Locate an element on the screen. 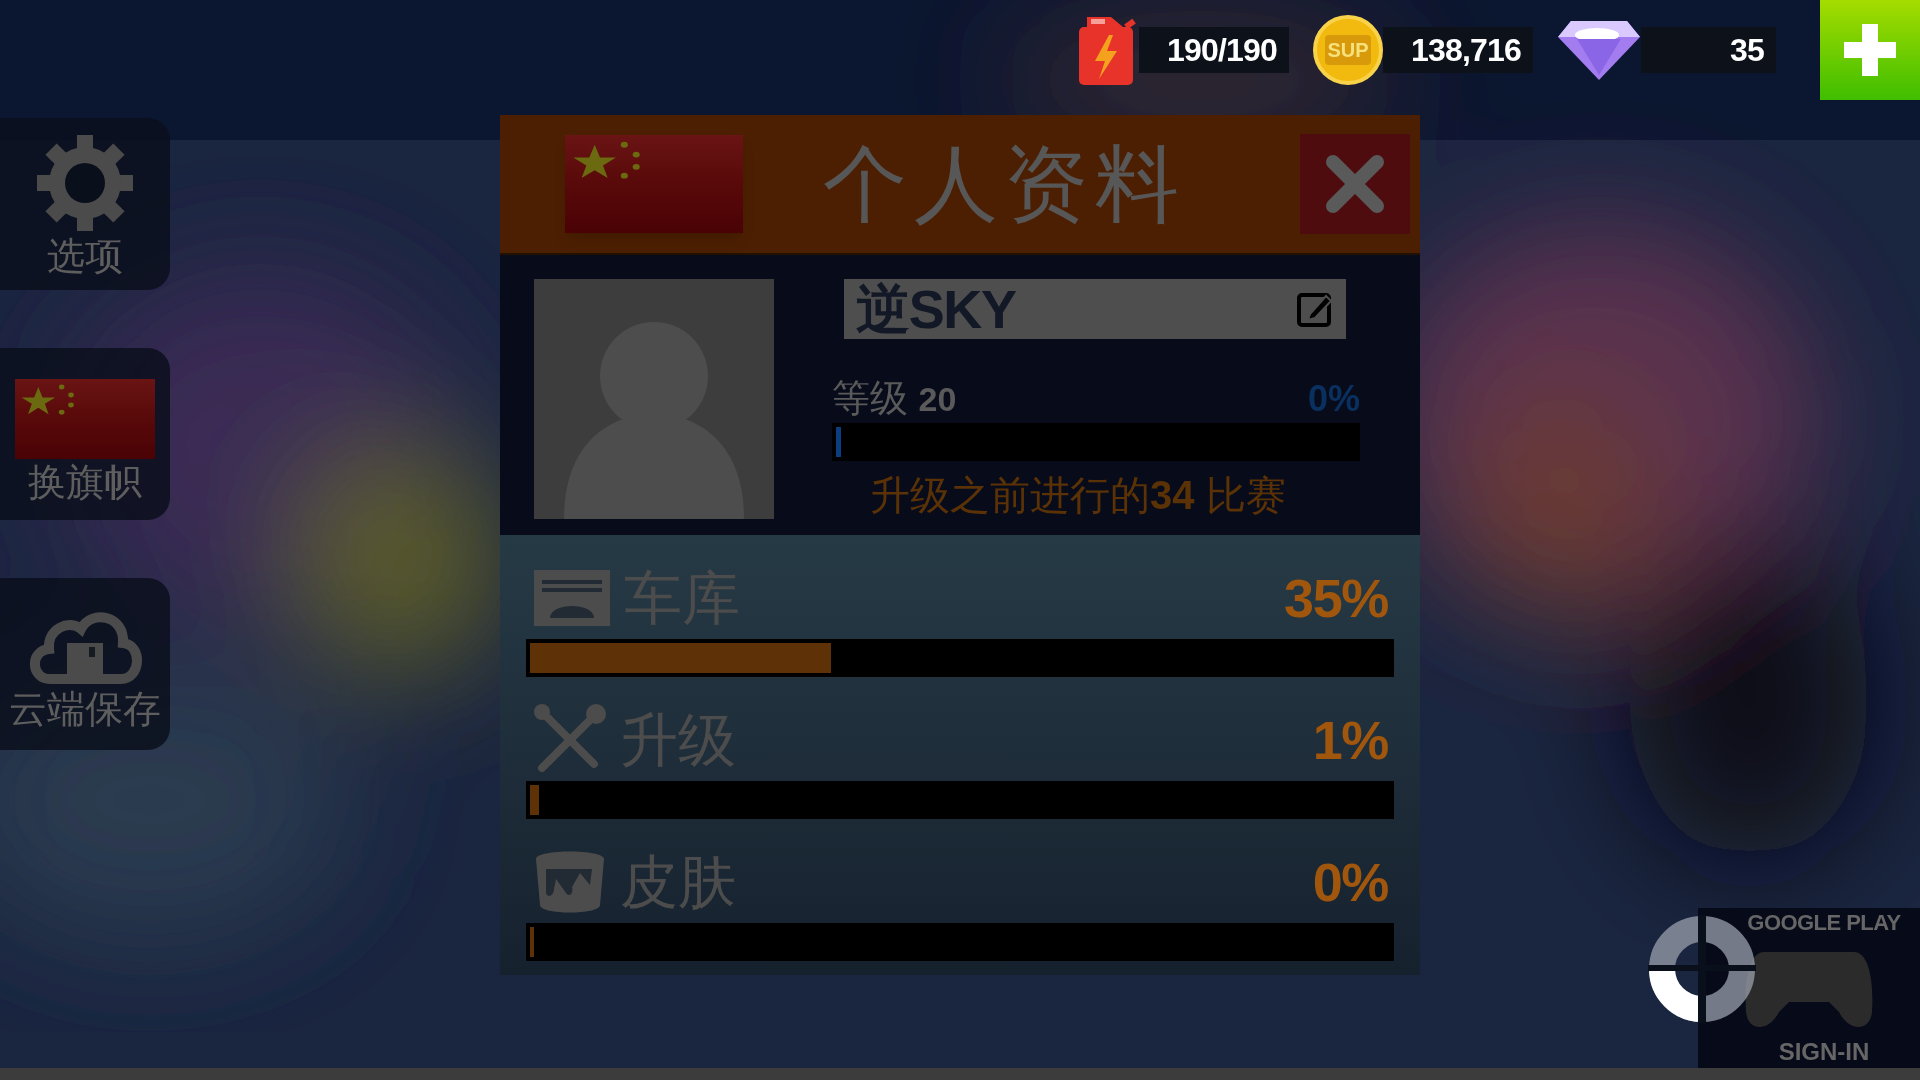 This screenshot has width=1920, height=1080. close-icon is located at coordinates (1355, 184).